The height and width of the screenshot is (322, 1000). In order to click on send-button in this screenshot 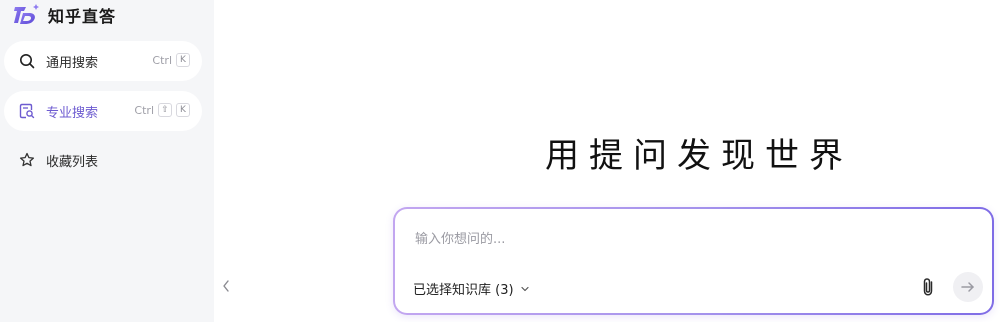, I will do `click(968, 287)`.